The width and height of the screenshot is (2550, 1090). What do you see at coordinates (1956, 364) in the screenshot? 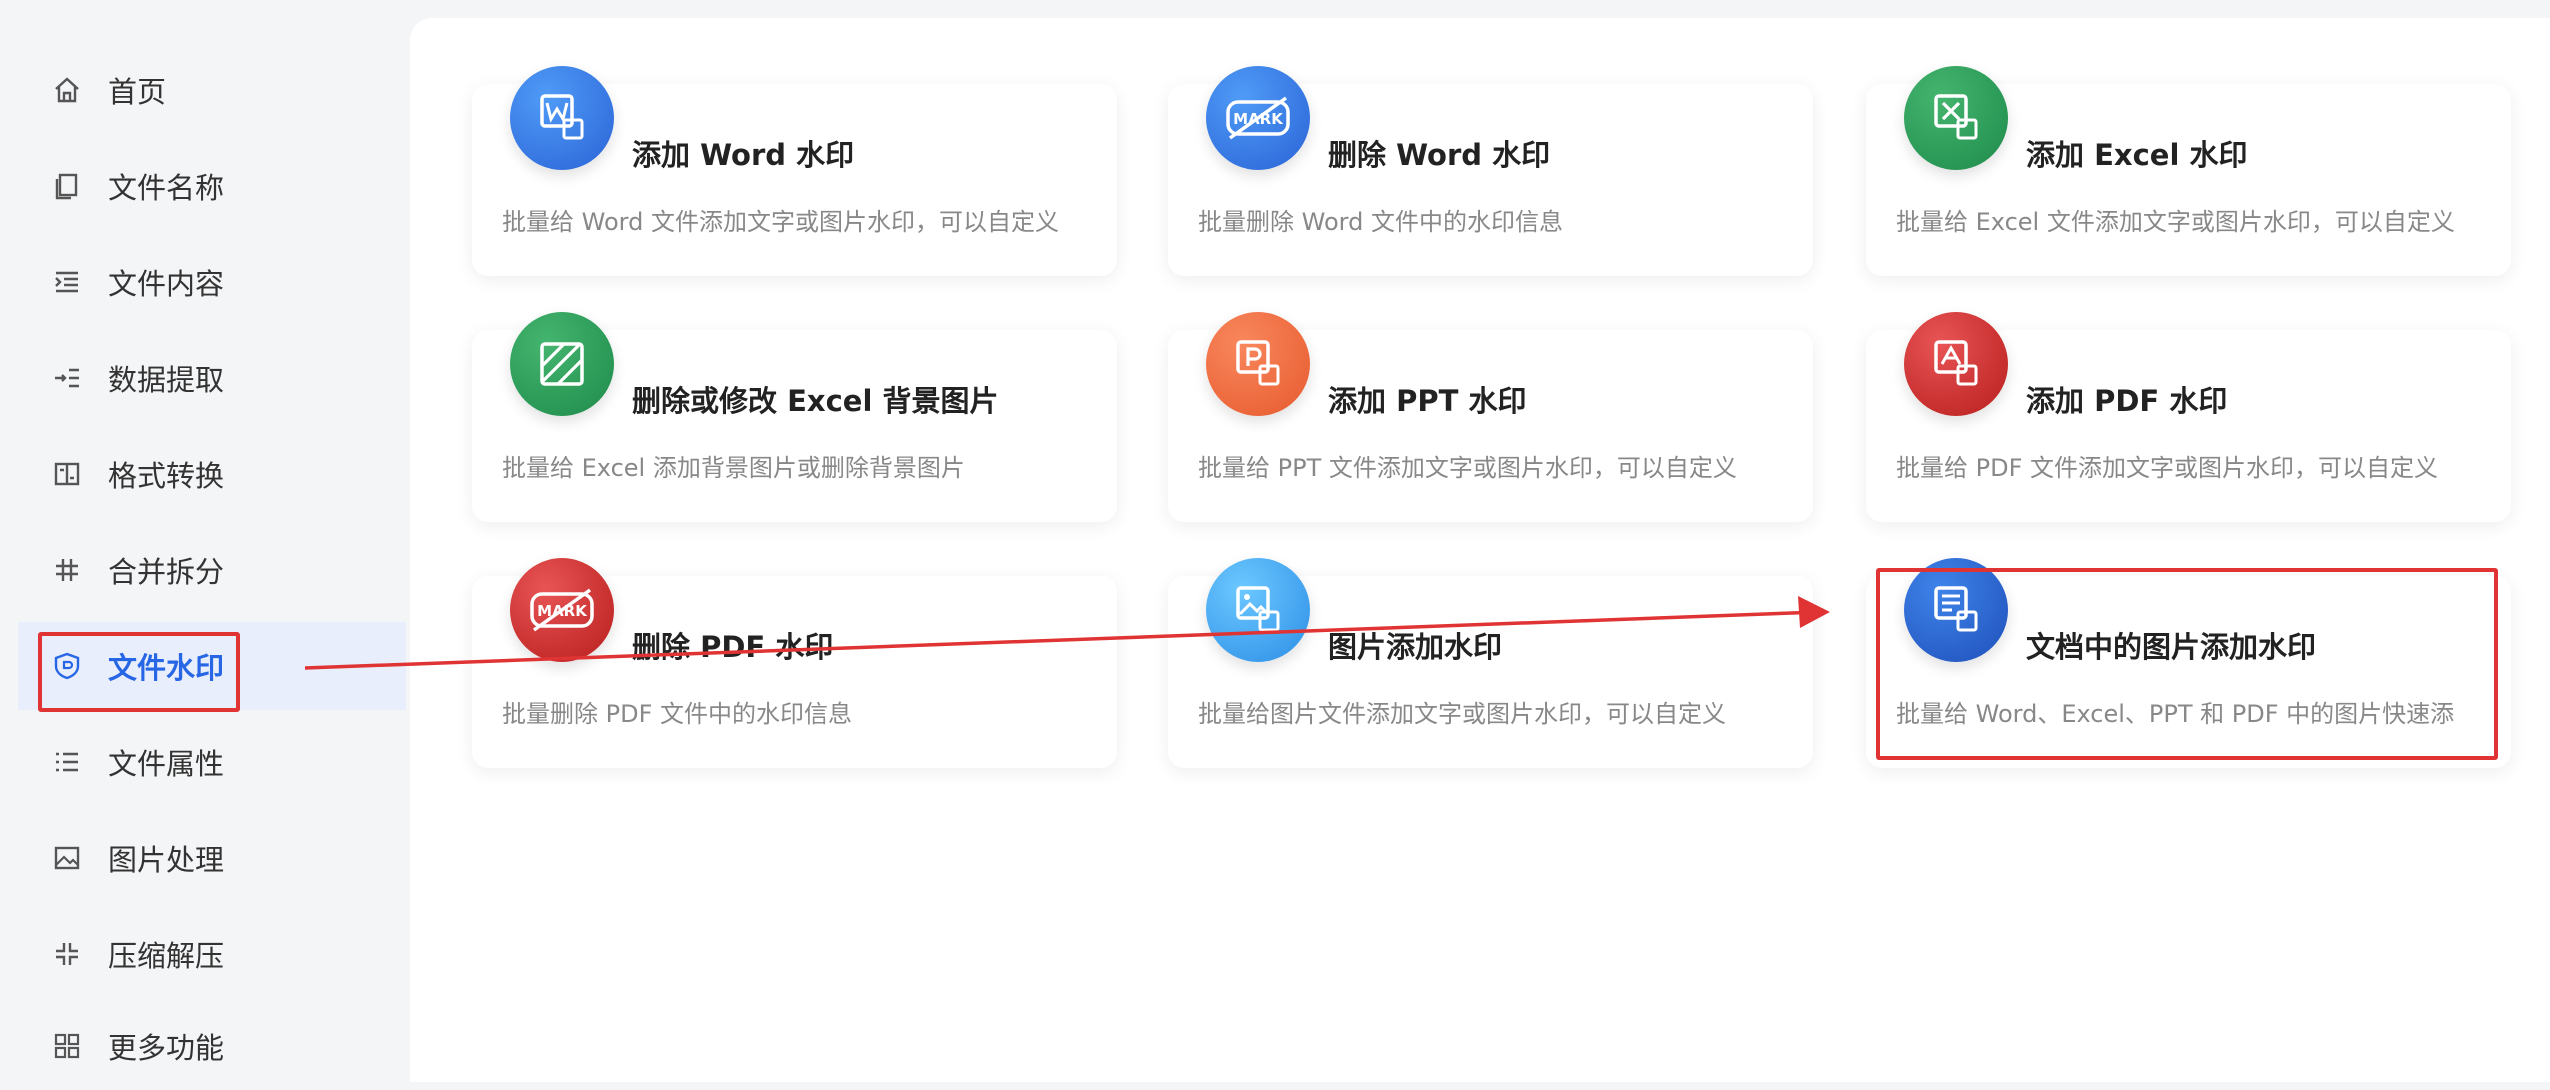
I see `pdf-icon` at bounding box center [1956, 364].